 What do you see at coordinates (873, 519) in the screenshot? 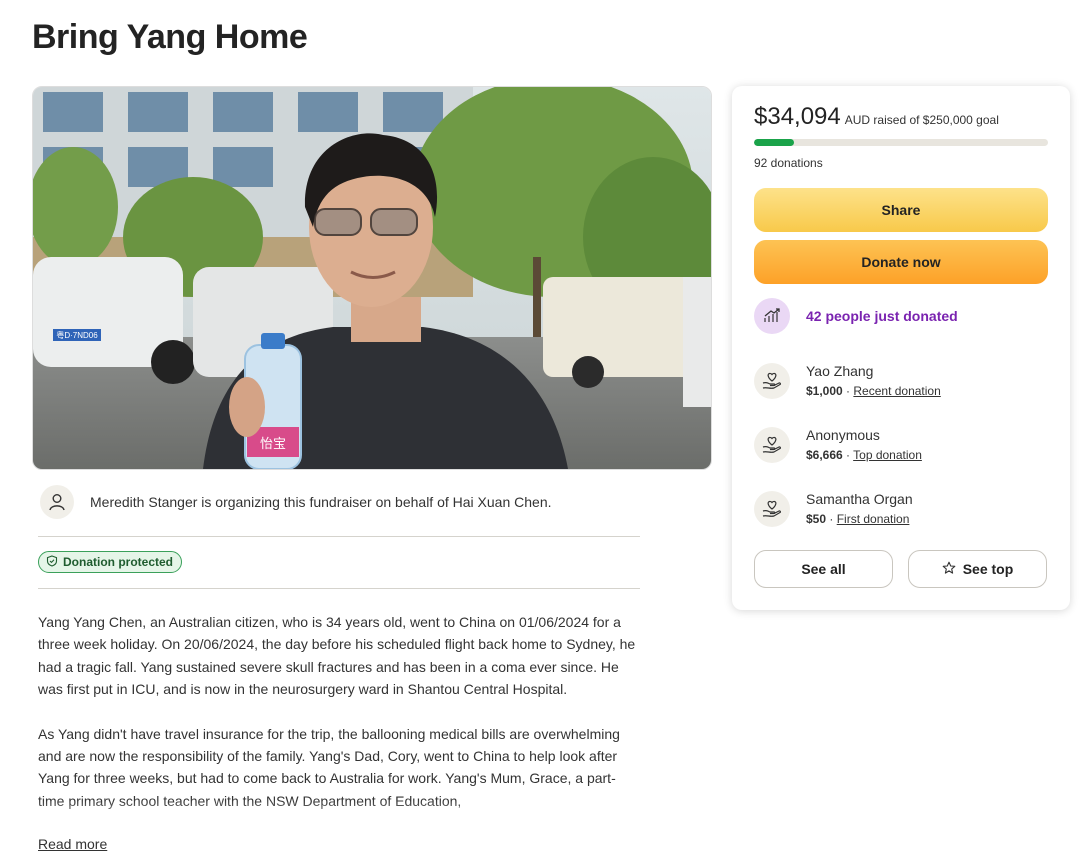
I see `donor-tag-link: First donation` at bounding box center [873, 519].